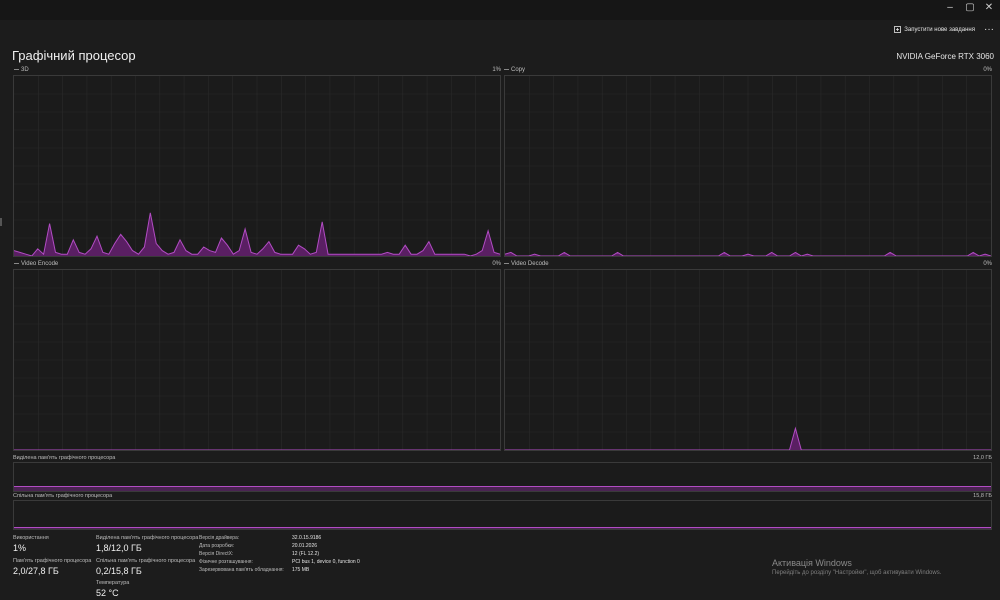  I want to click on activation-watermark-title: Активація Windows, so click(812, 563).